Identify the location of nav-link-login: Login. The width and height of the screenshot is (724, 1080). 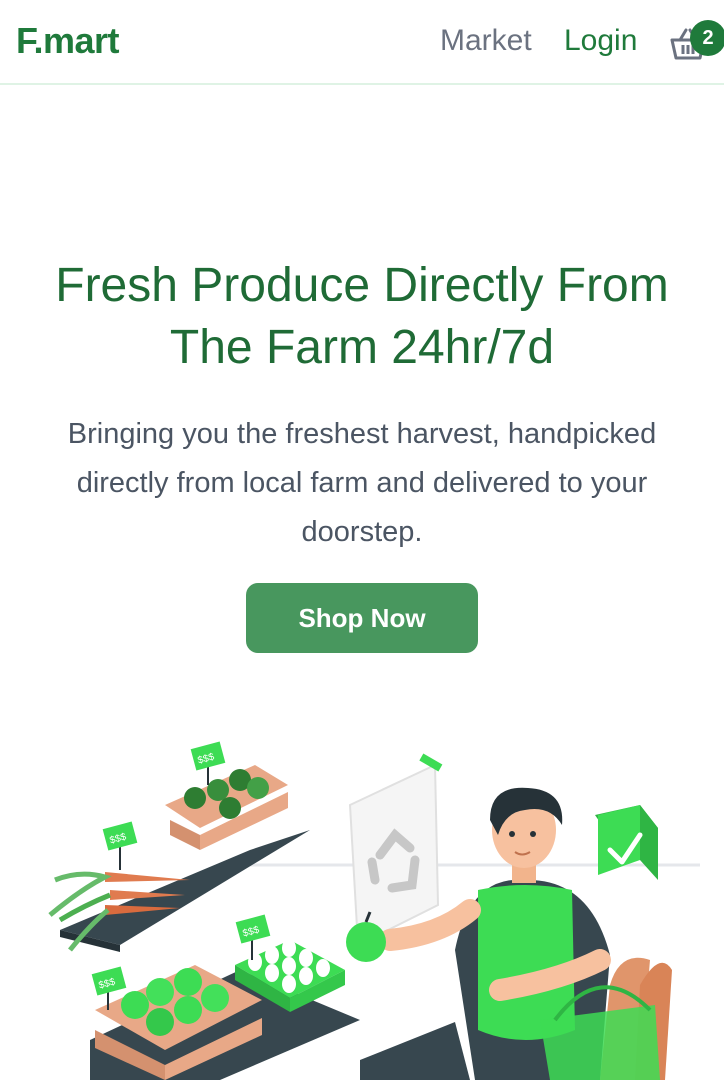
(600, 41).